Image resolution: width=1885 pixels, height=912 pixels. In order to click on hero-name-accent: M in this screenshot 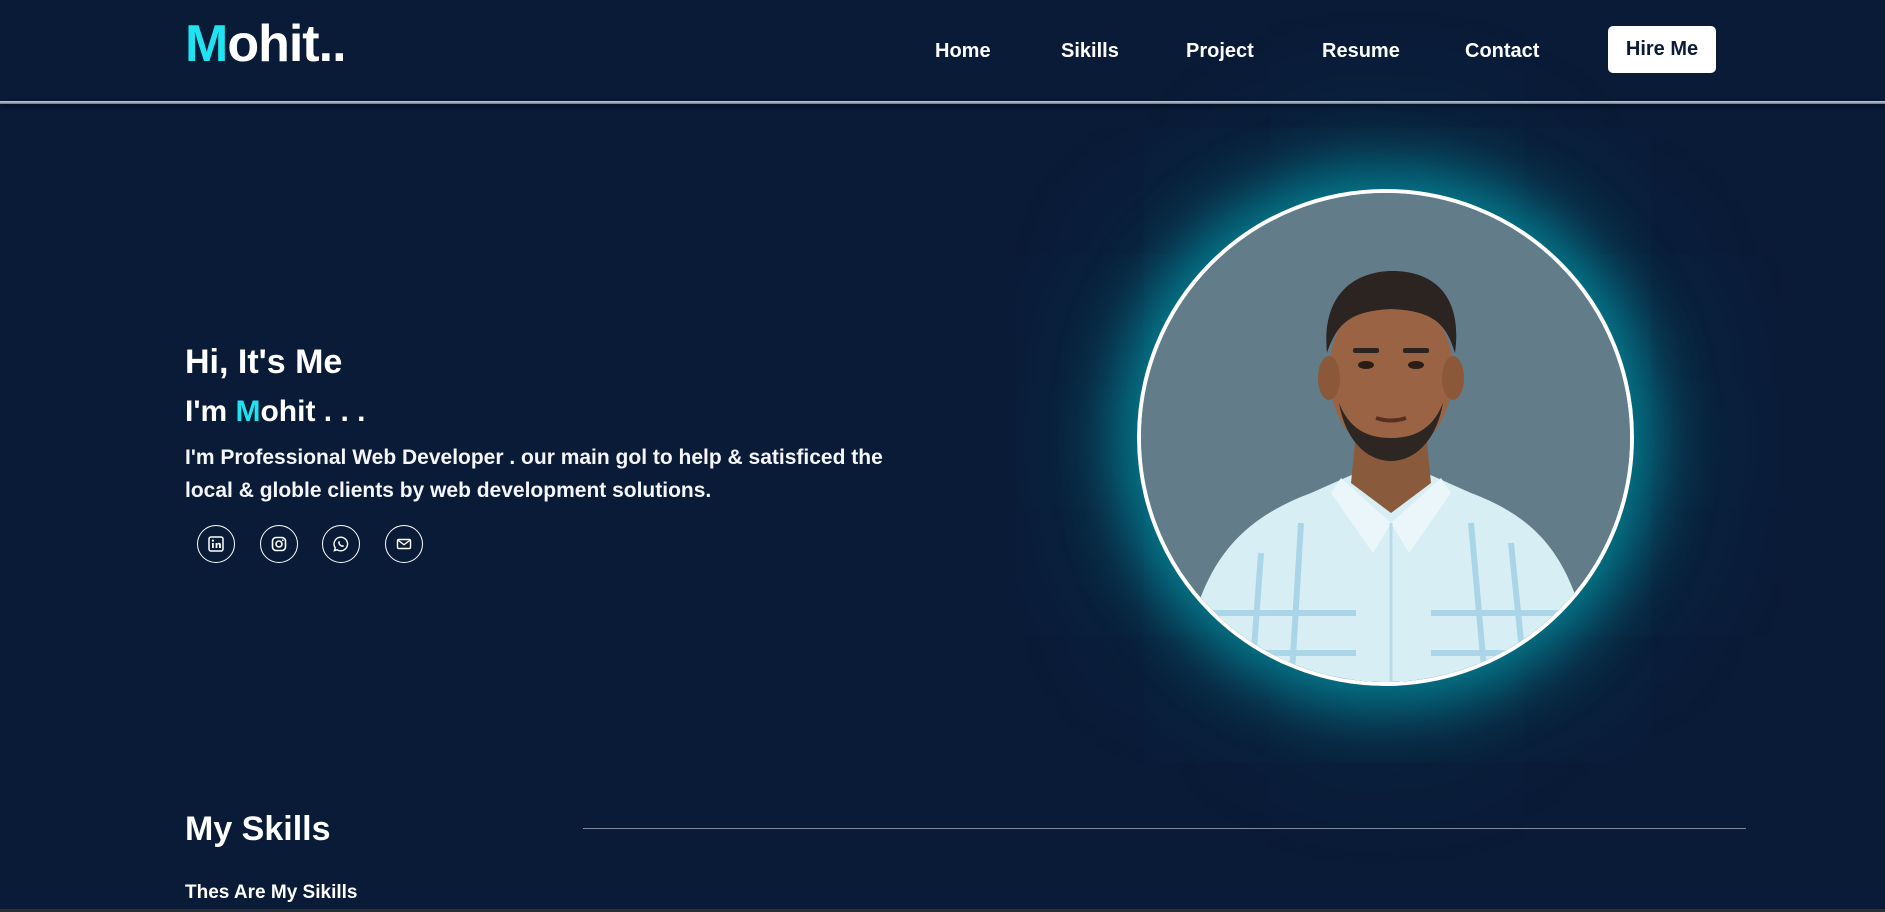, I will do `click(248, 411)`.